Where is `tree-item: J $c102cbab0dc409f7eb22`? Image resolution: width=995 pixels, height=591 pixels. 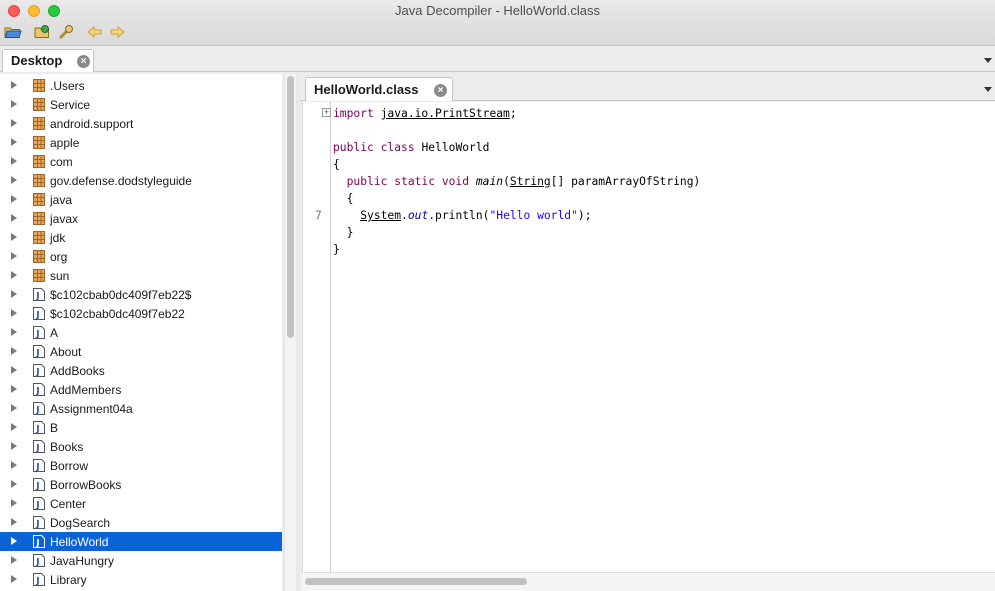 tree-item: J $c102cbab0dc409f7eb22 is located at coordinates (141, 313).